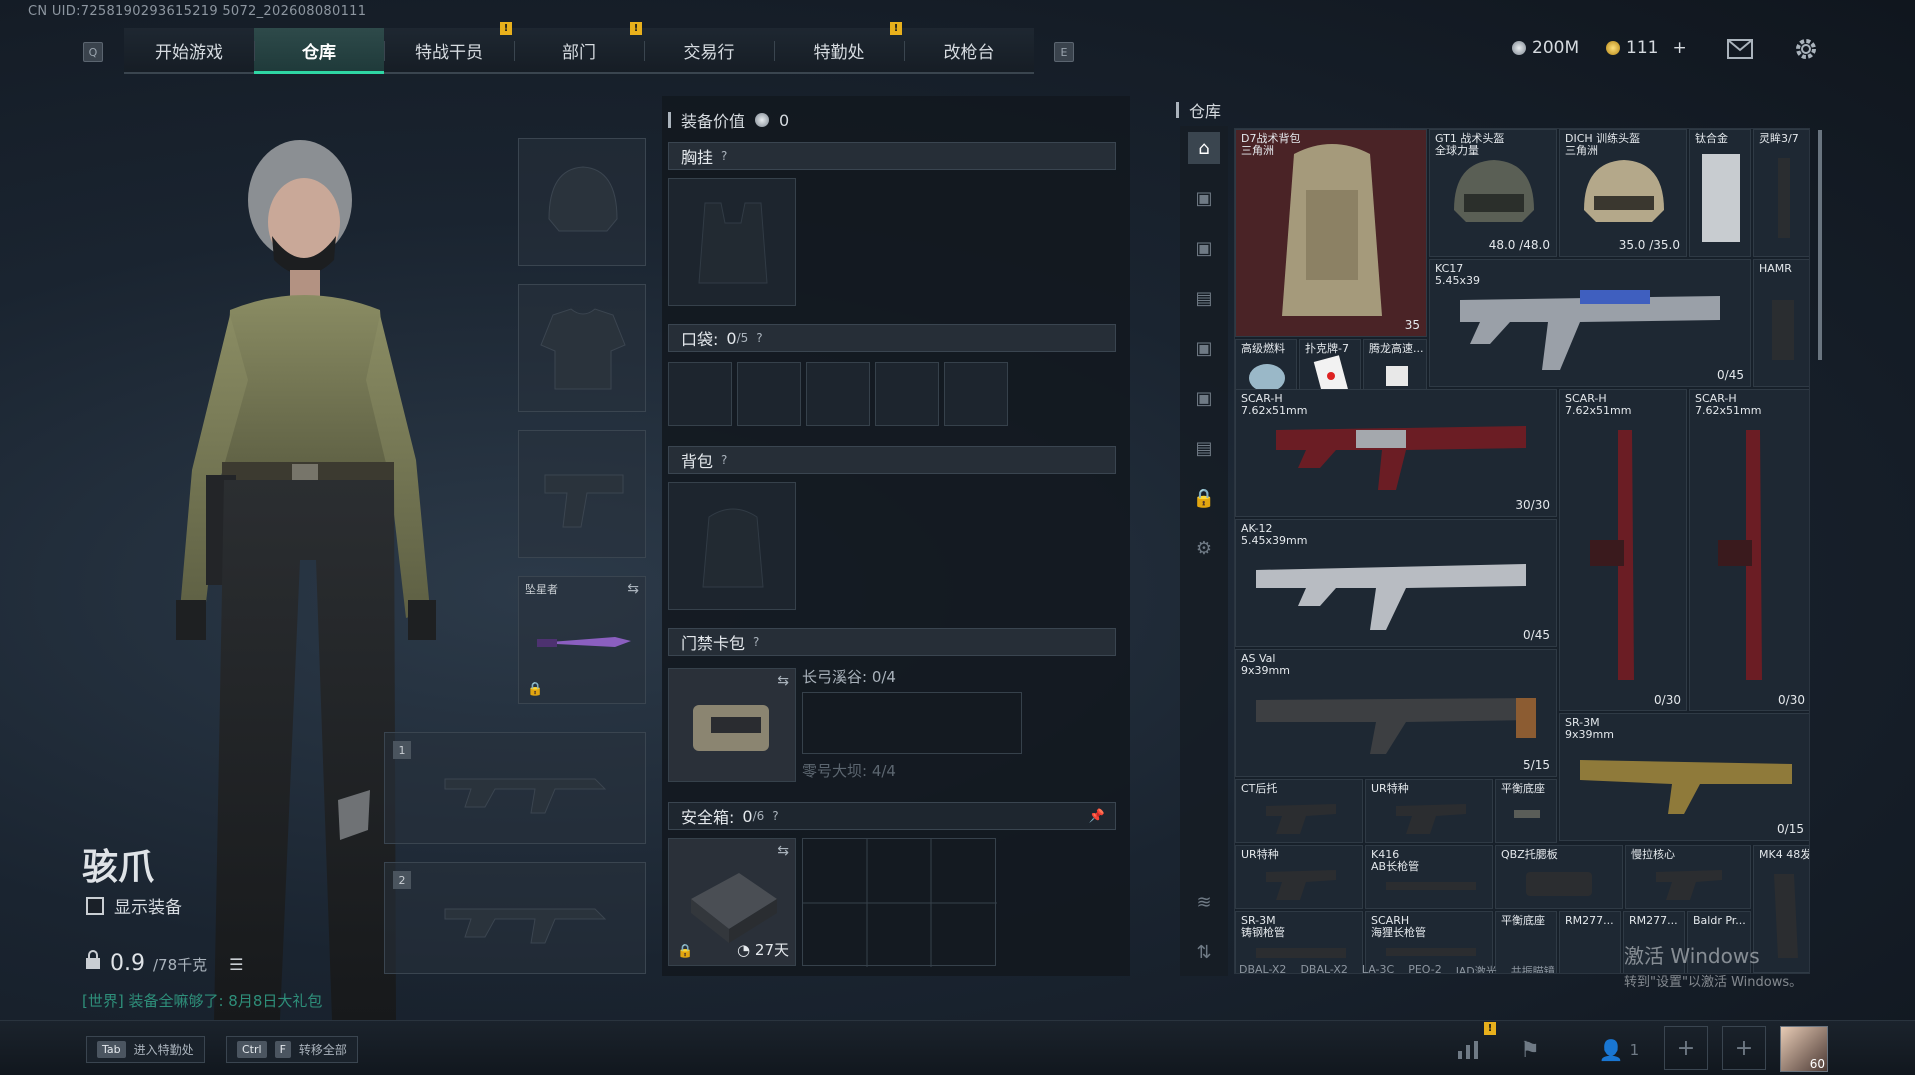 The height and width of the screenshot is (1075, 1915). I want to click on enter-special-ops-button: Tab 进入特勤处, so click(145, 1049).